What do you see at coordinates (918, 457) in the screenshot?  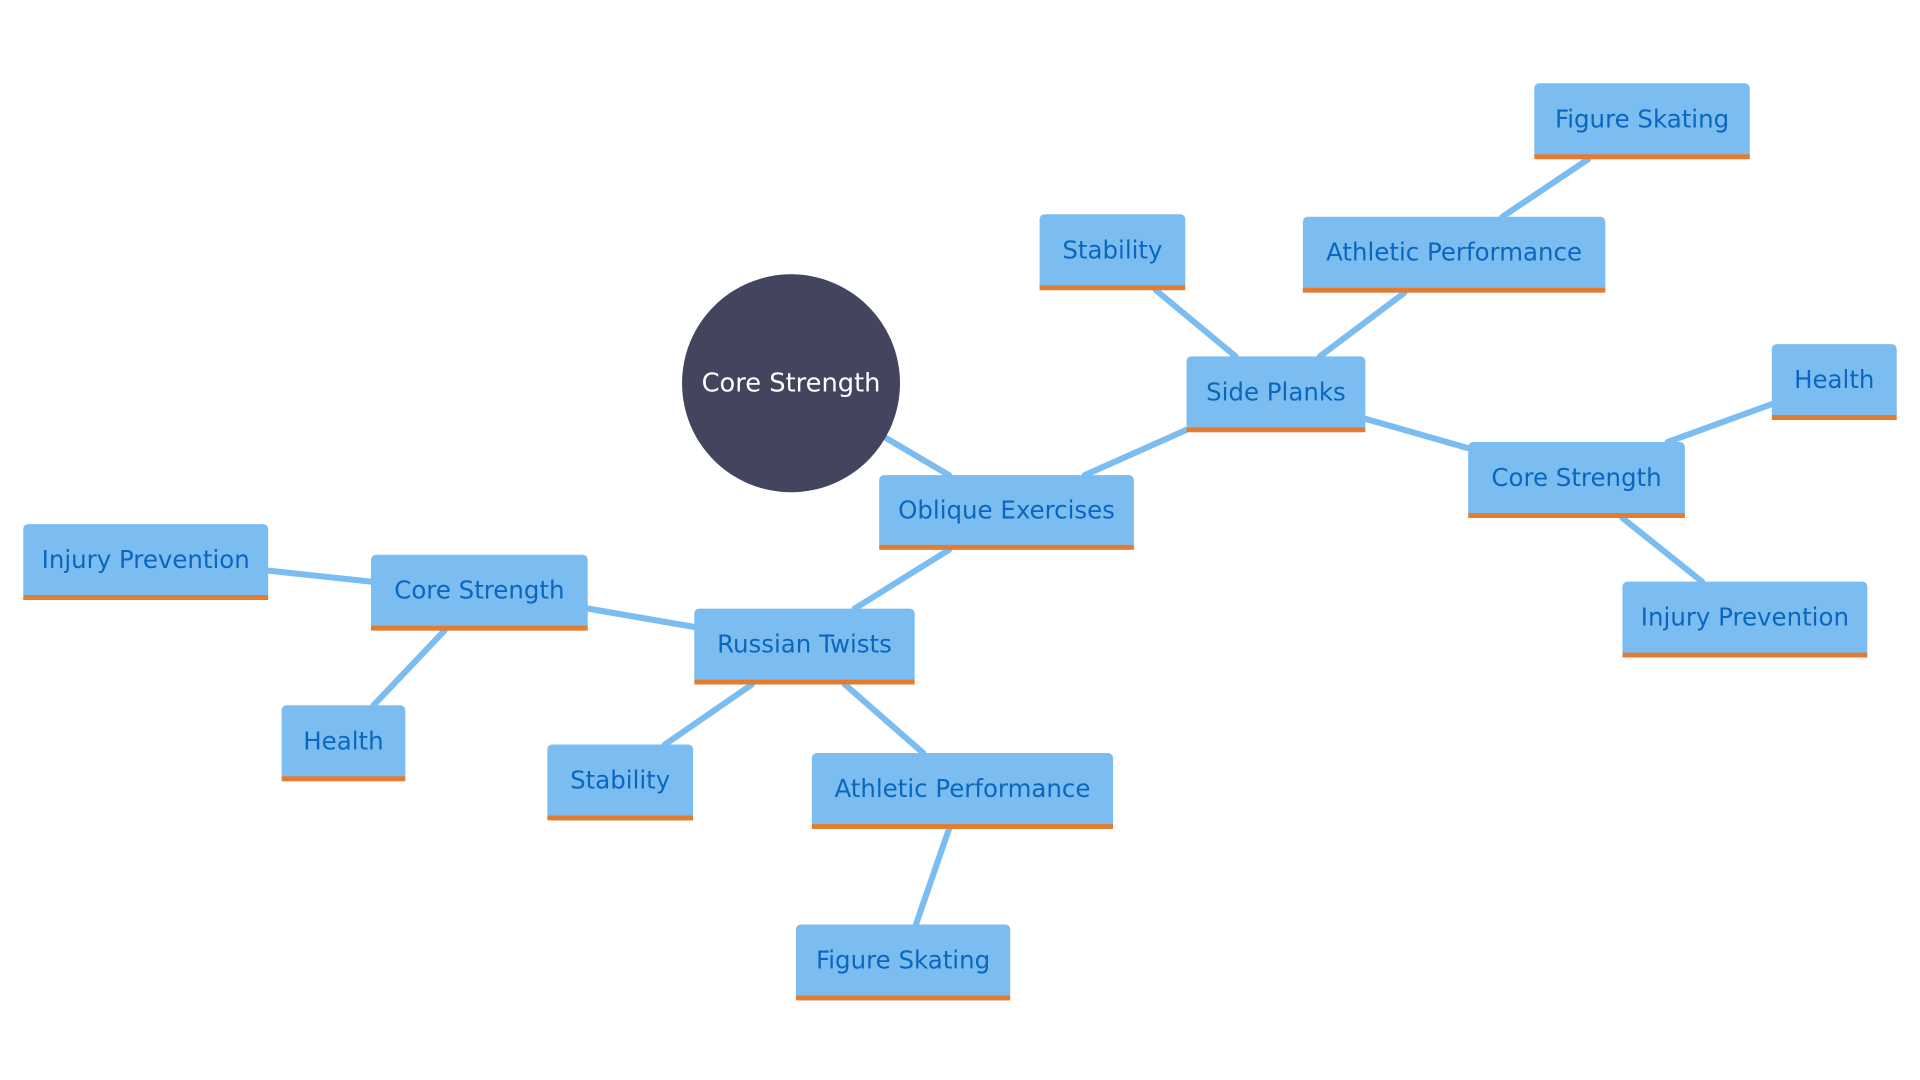 I see `edge-root-oblique` at bounding box center [918, 457].